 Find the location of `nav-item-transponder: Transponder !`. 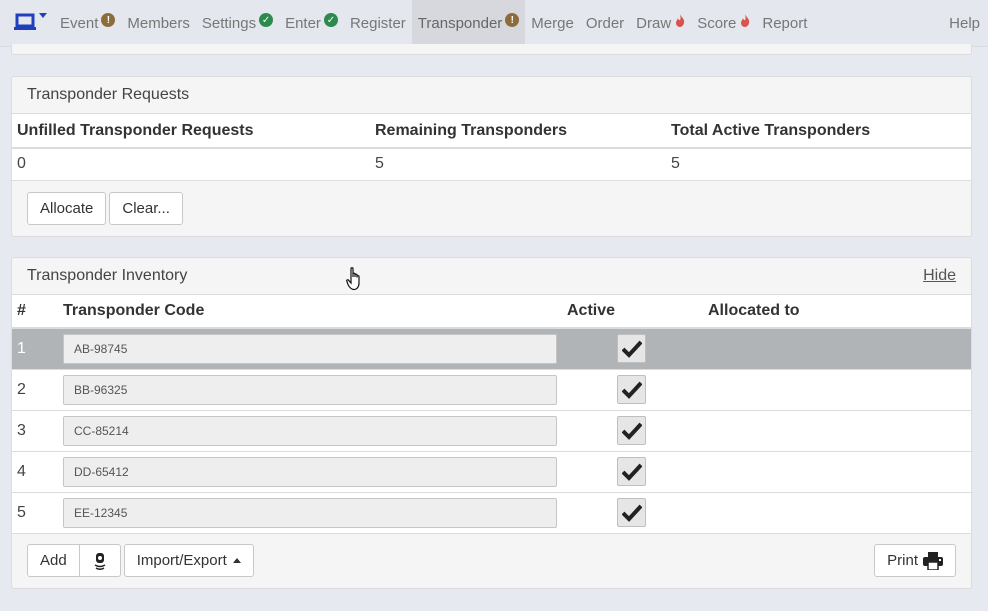

nav-item-transponder: Transponder ! is located at coordinates (468, 23).